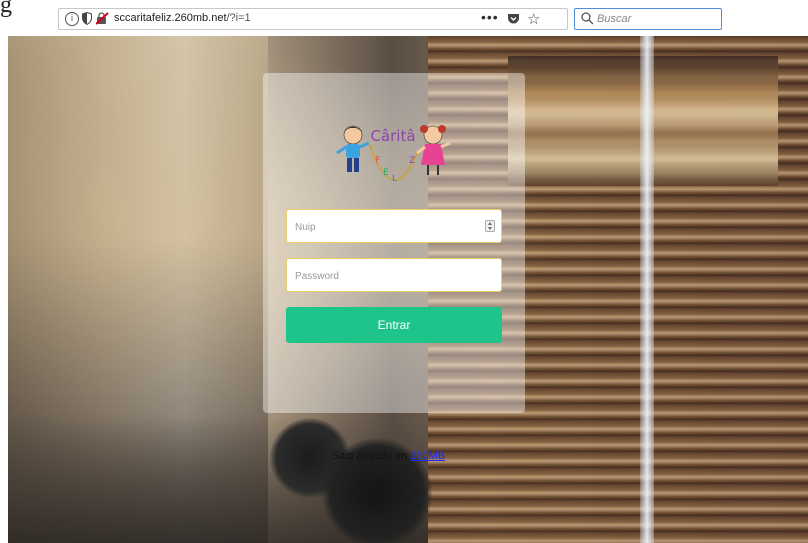 The width and height of the screenshot is (808, 543). What do you see at coordinates (72, 19) in the screenshot?
I see `info-icon: i` at bounding box center [72, 19].